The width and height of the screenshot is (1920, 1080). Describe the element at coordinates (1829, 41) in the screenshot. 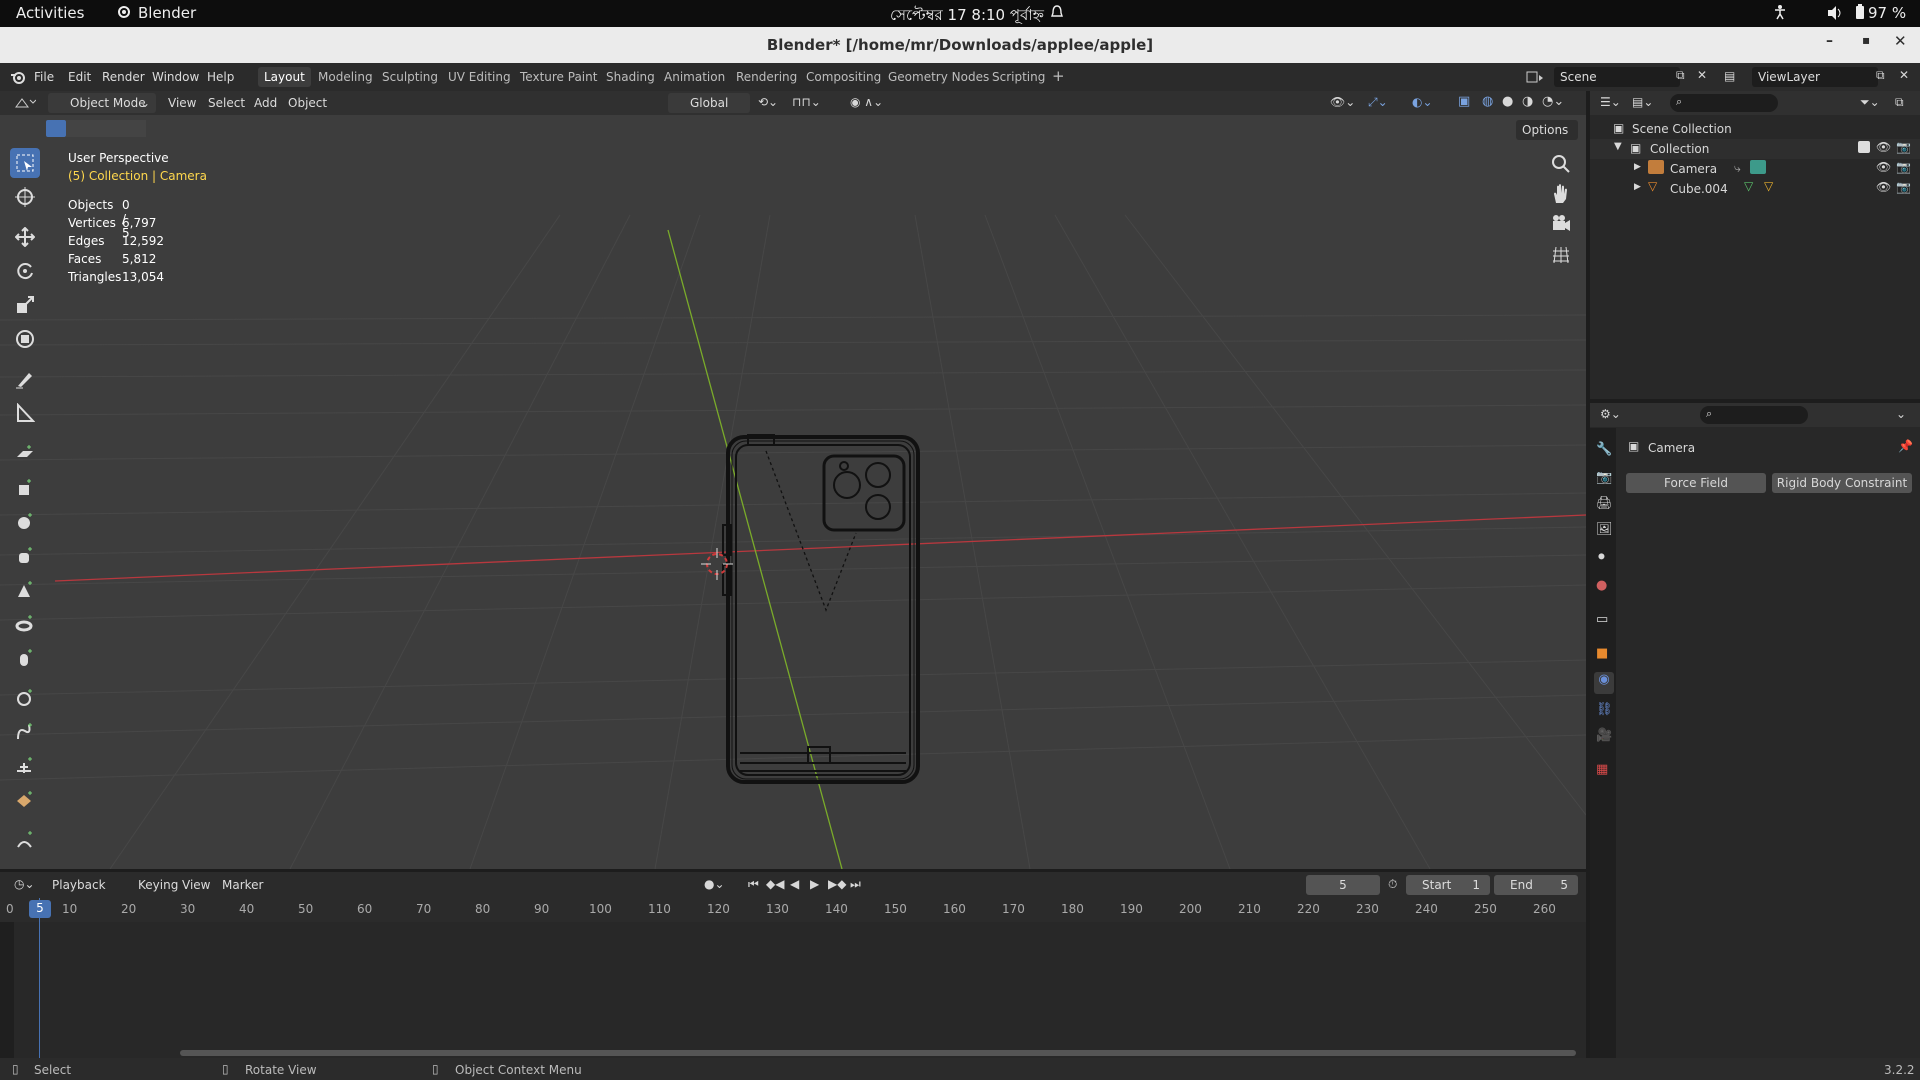

I see `minimize-icon: –` at that location.